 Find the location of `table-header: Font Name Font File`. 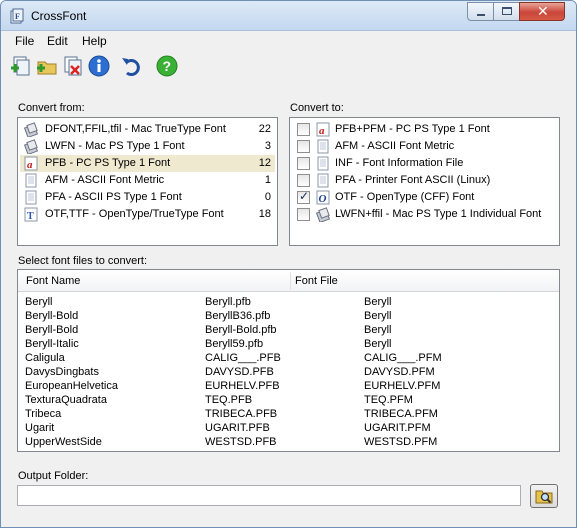

table-header: Font Name Font File is located at coordinates (288, 281).